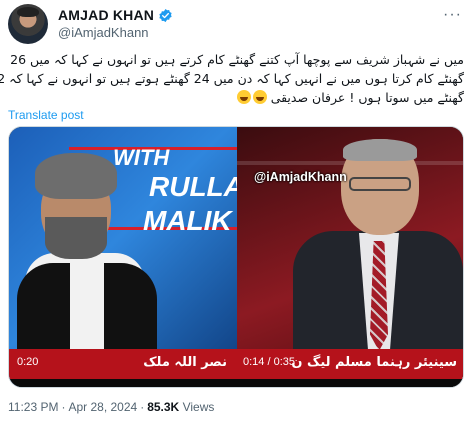 This screenshot has height=425, width=472. Describe the element at coordinates (103, 32) in the screenshot. I see `author-handle: @iAmjadKhann` at that location.